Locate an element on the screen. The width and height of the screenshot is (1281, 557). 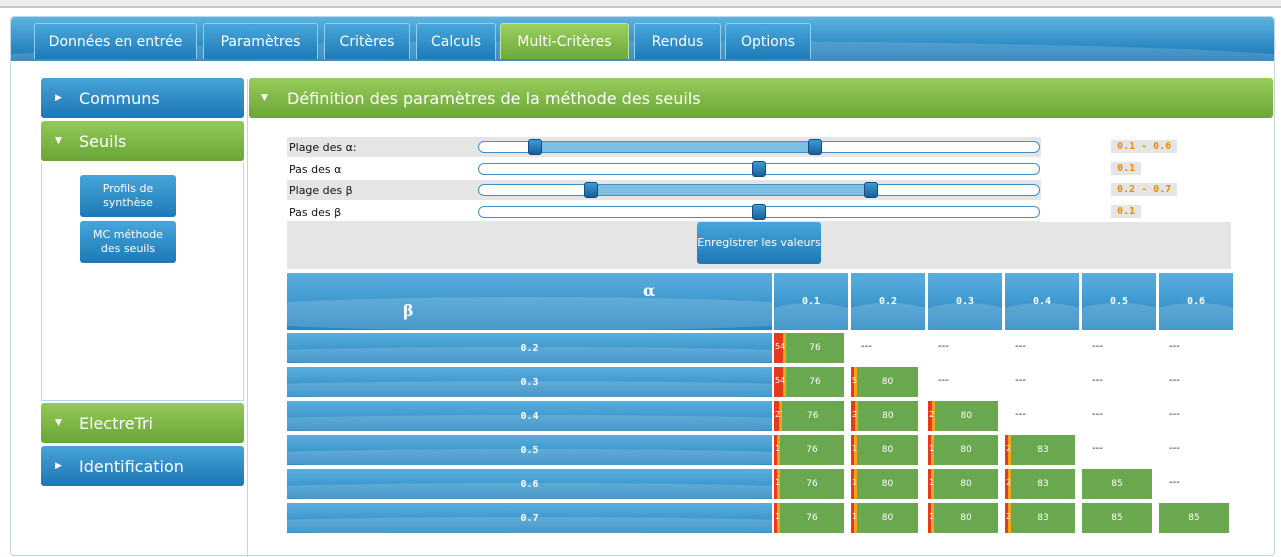
alpha-value: 0.6 is located at coordinates (1196, 301).